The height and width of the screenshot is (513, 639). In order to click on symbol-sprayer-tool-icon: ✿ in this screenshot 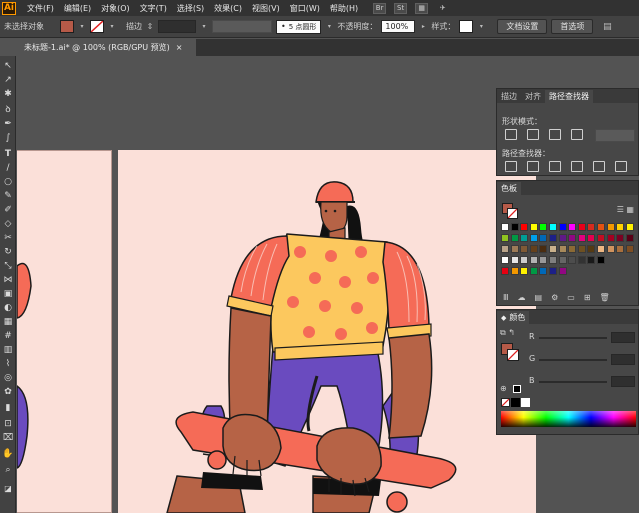, I will do `click(8, 392)`.